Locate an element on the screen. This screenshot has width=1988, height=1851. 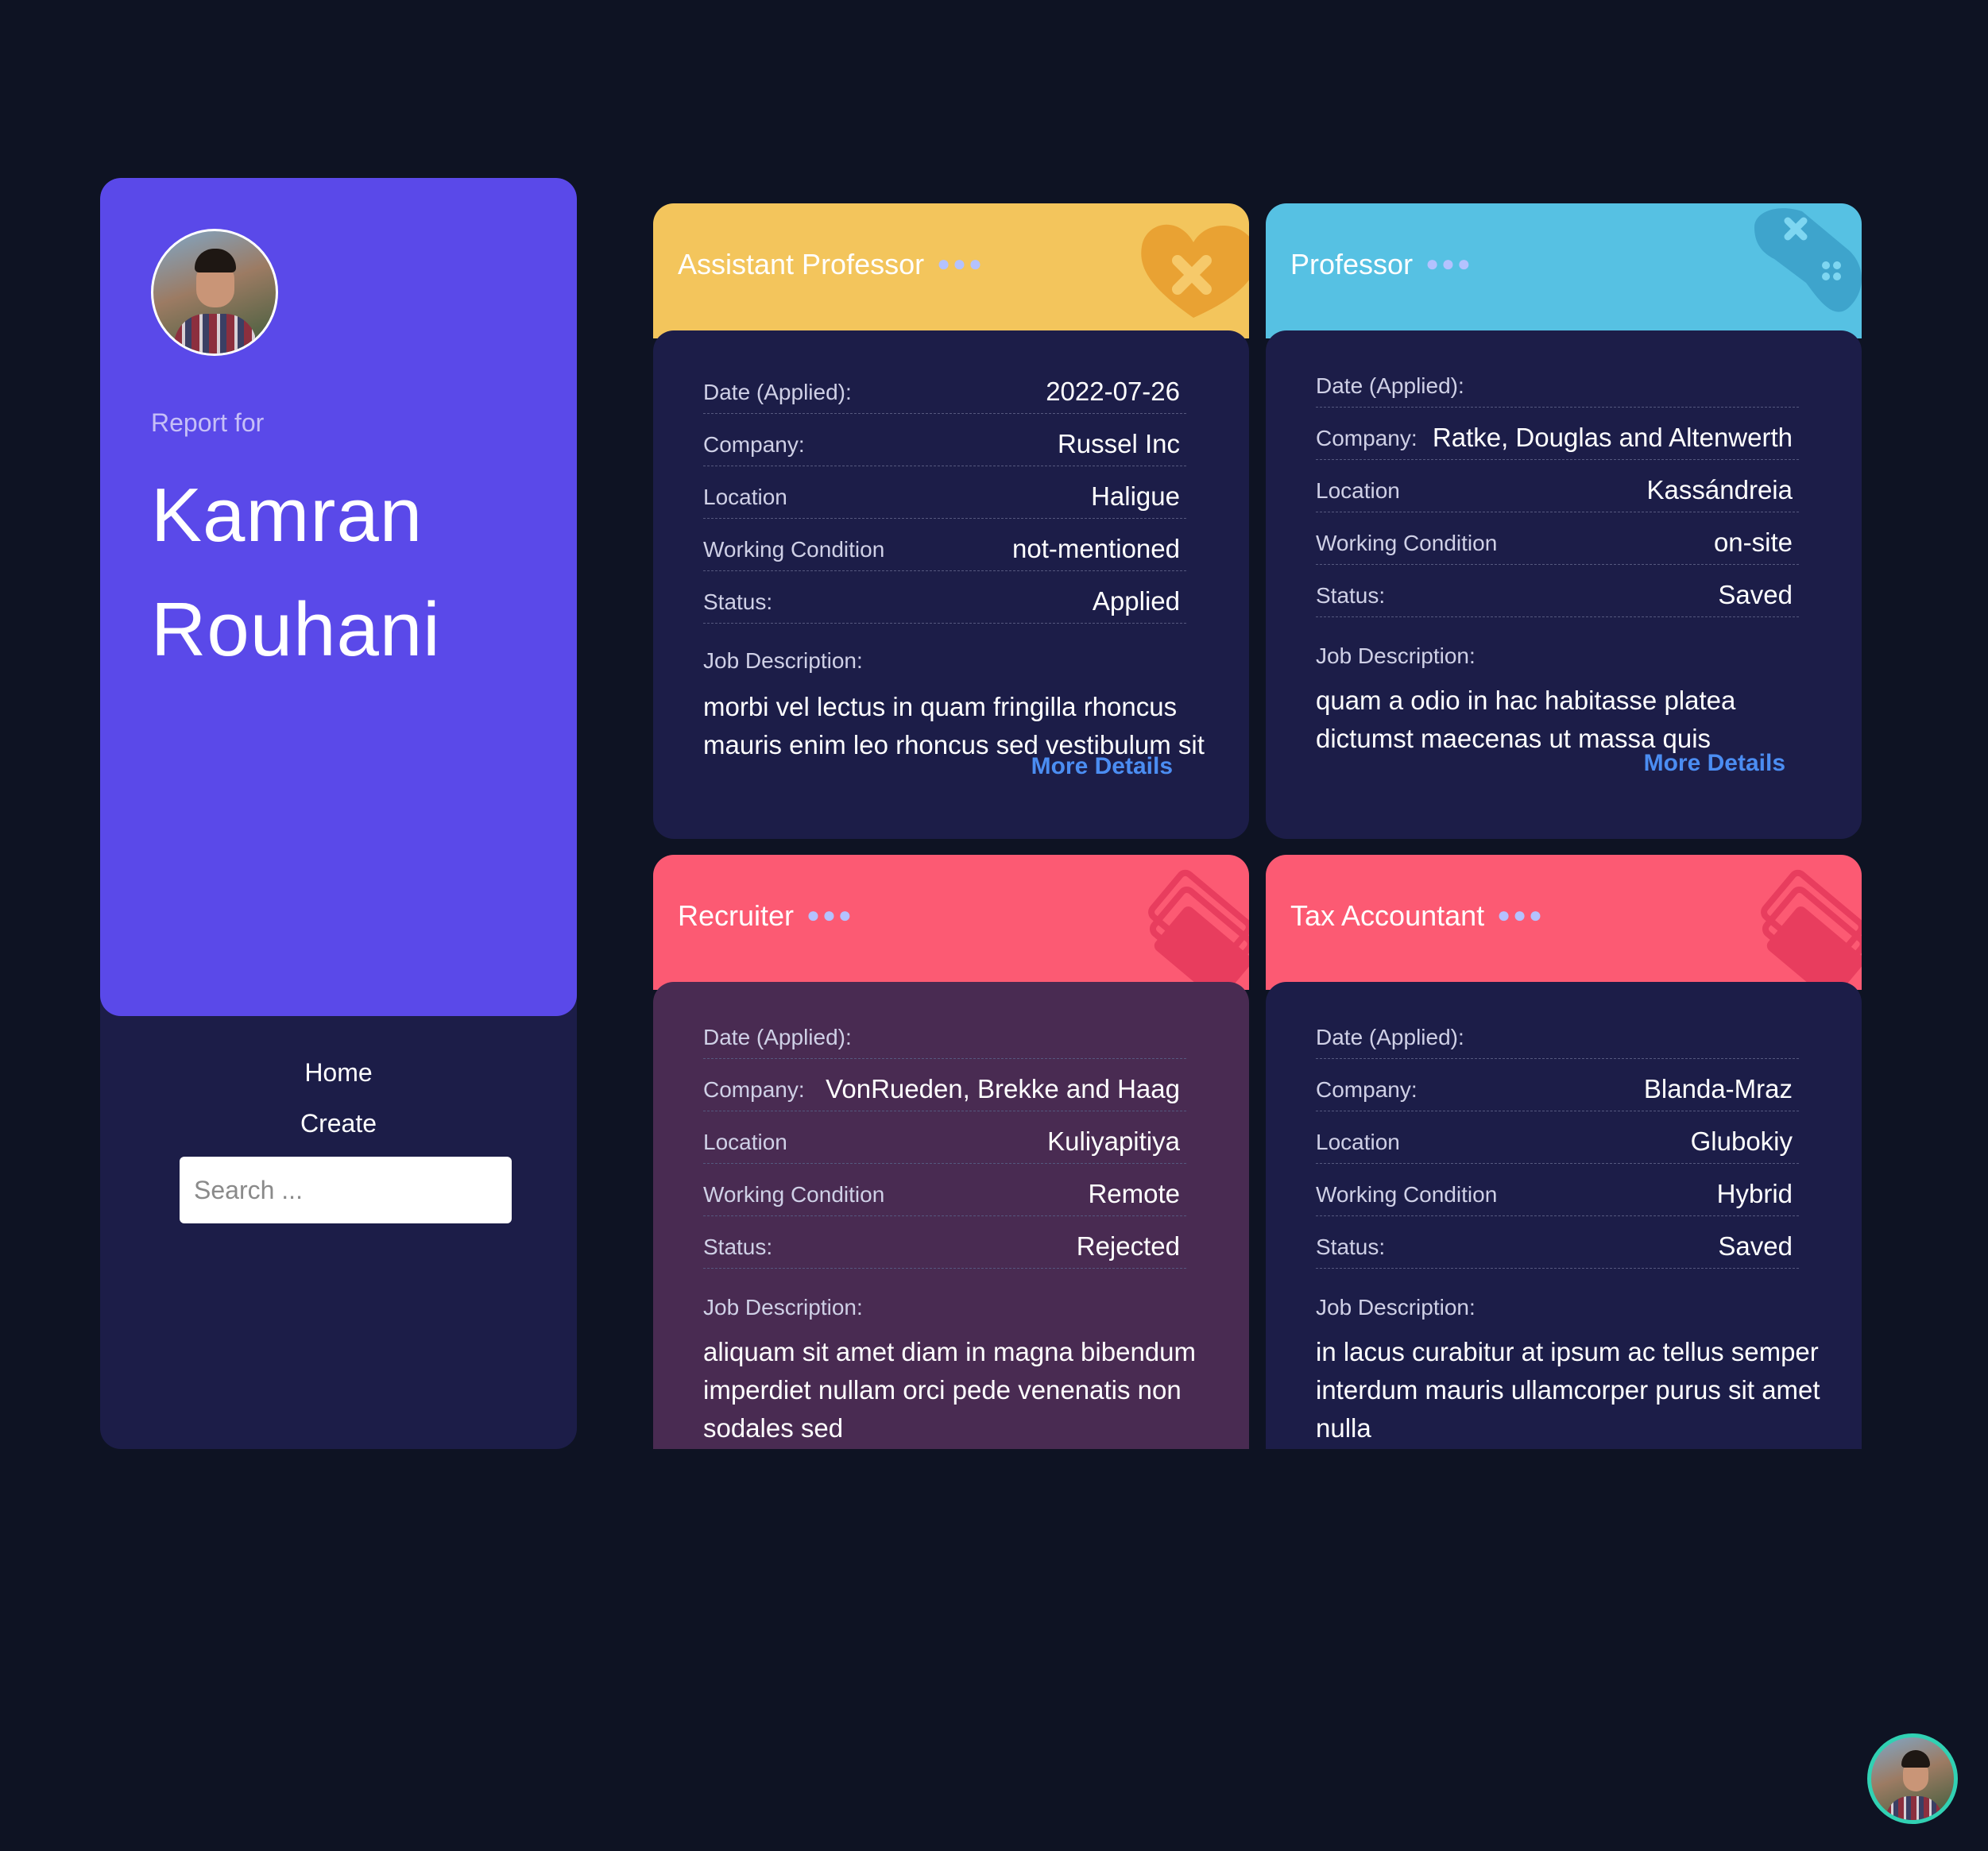
heart-x-icon is located at coordinates (1195, 271).